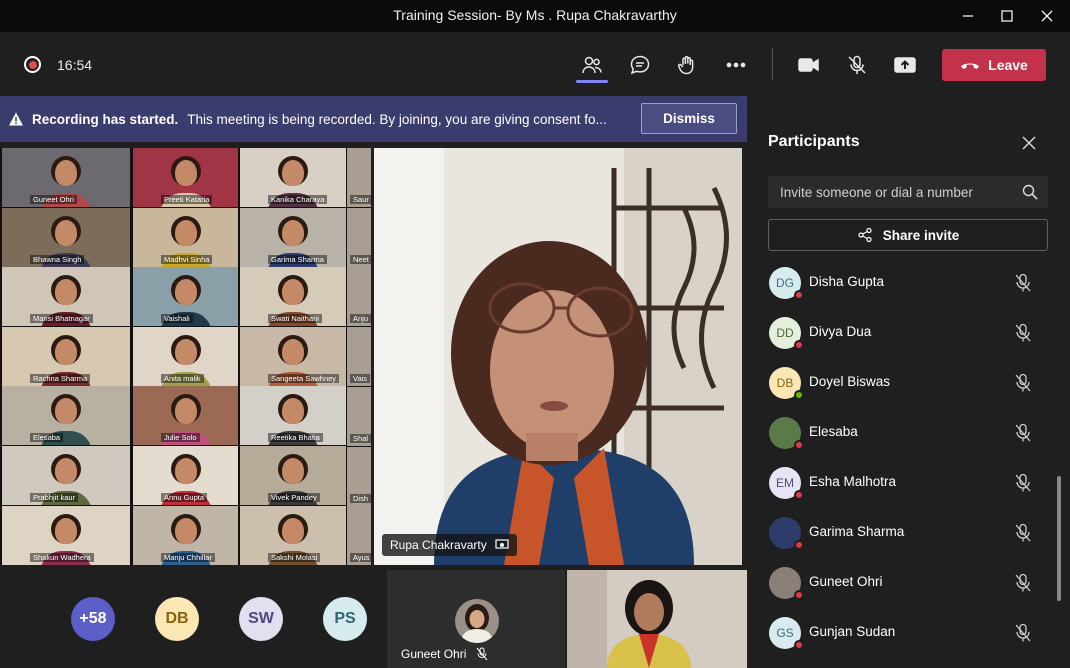  I want to click on participant-row: Elesaba, so click(910, 433).